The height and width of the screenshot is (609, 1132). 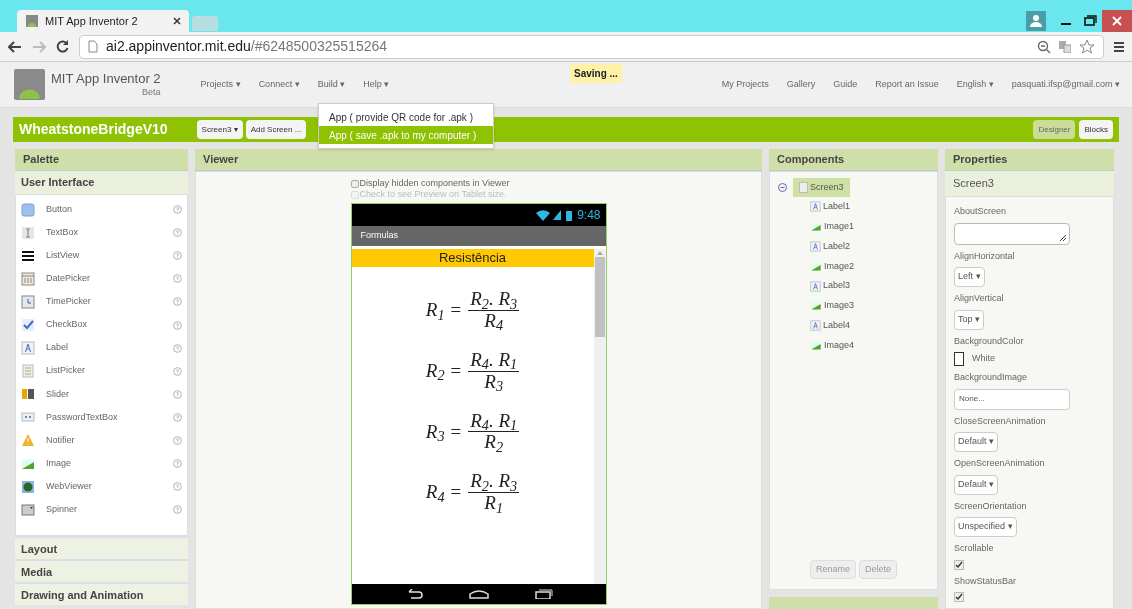 I want to click on close-icon, so click(x=177, y=21).